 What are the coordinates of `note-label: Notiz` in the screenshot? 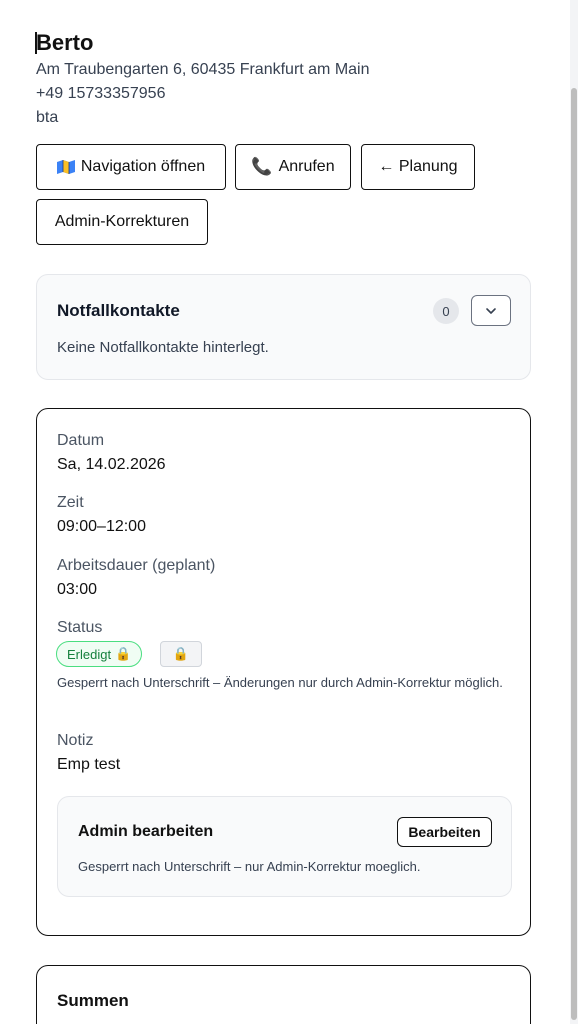 It's located at (75, 740).